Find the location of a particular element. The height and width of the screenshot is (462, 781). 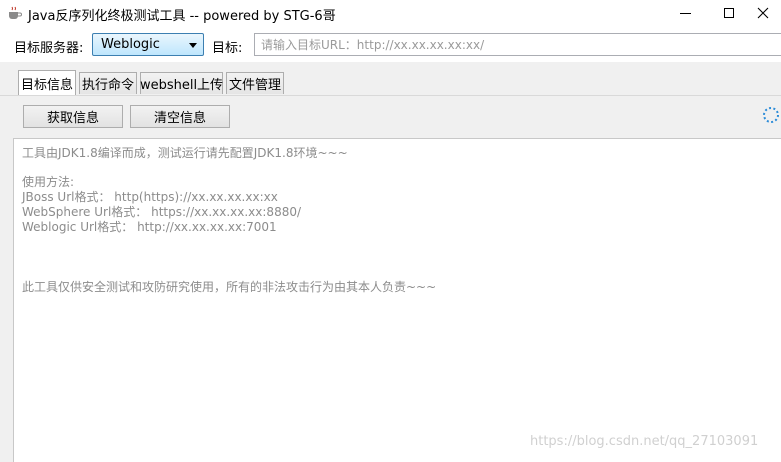

tab-target-info: 目标信息 is located at coordinates (47, 82).